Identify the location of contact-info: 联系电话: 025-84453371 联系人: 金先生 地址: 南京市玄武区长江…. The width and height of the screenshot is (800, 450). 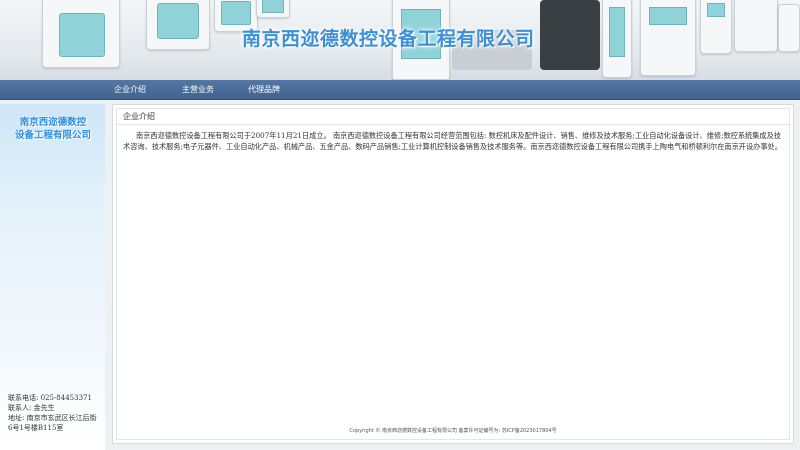
(56, 413).